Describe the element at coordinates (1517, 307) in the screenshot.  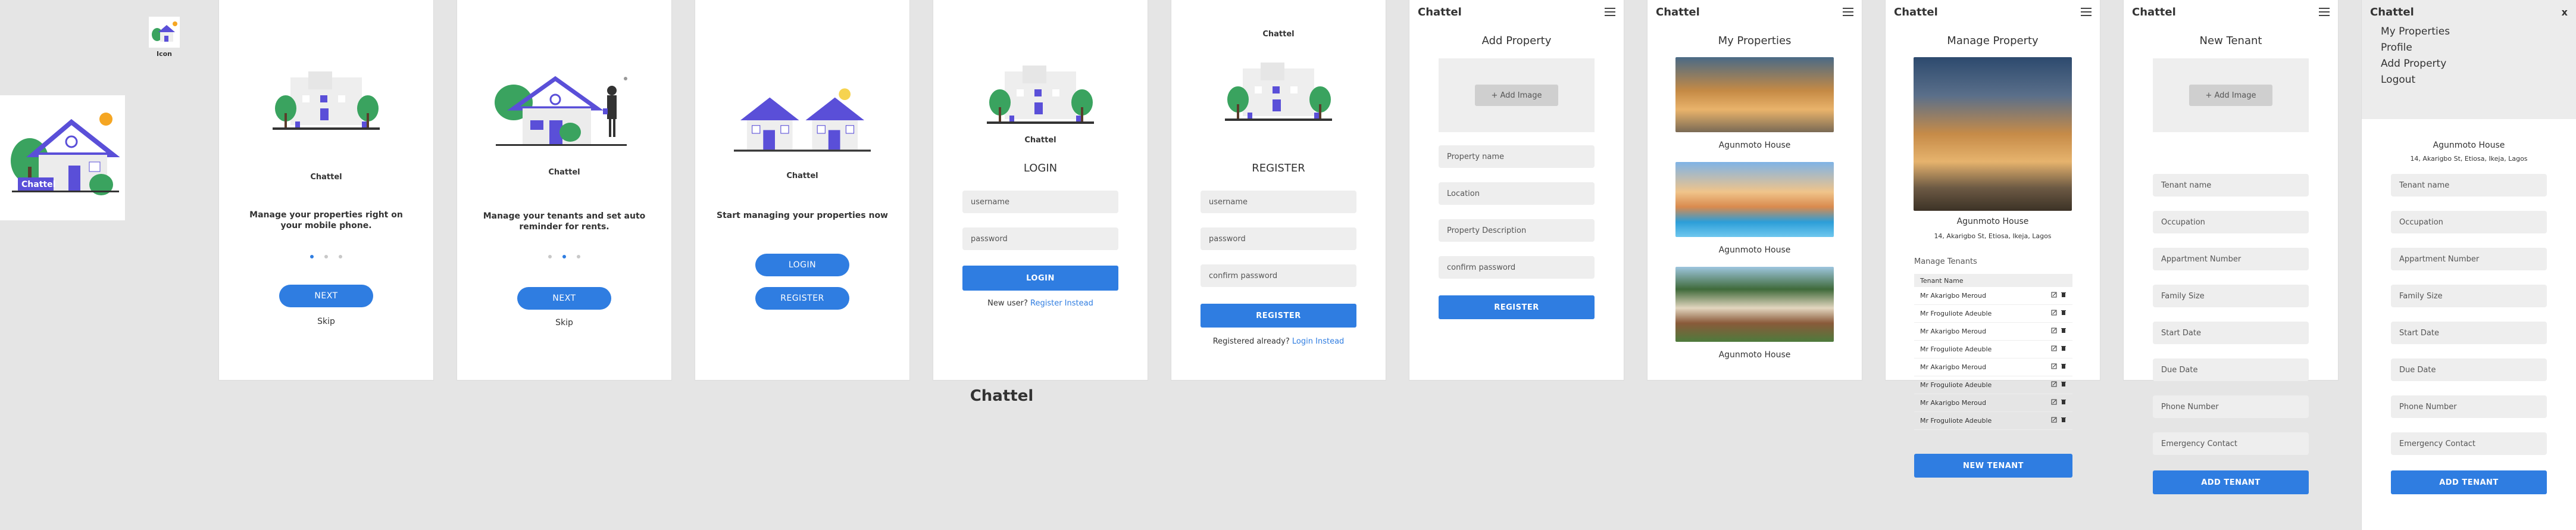
I see `register-property-button: REGISTER` at that location.